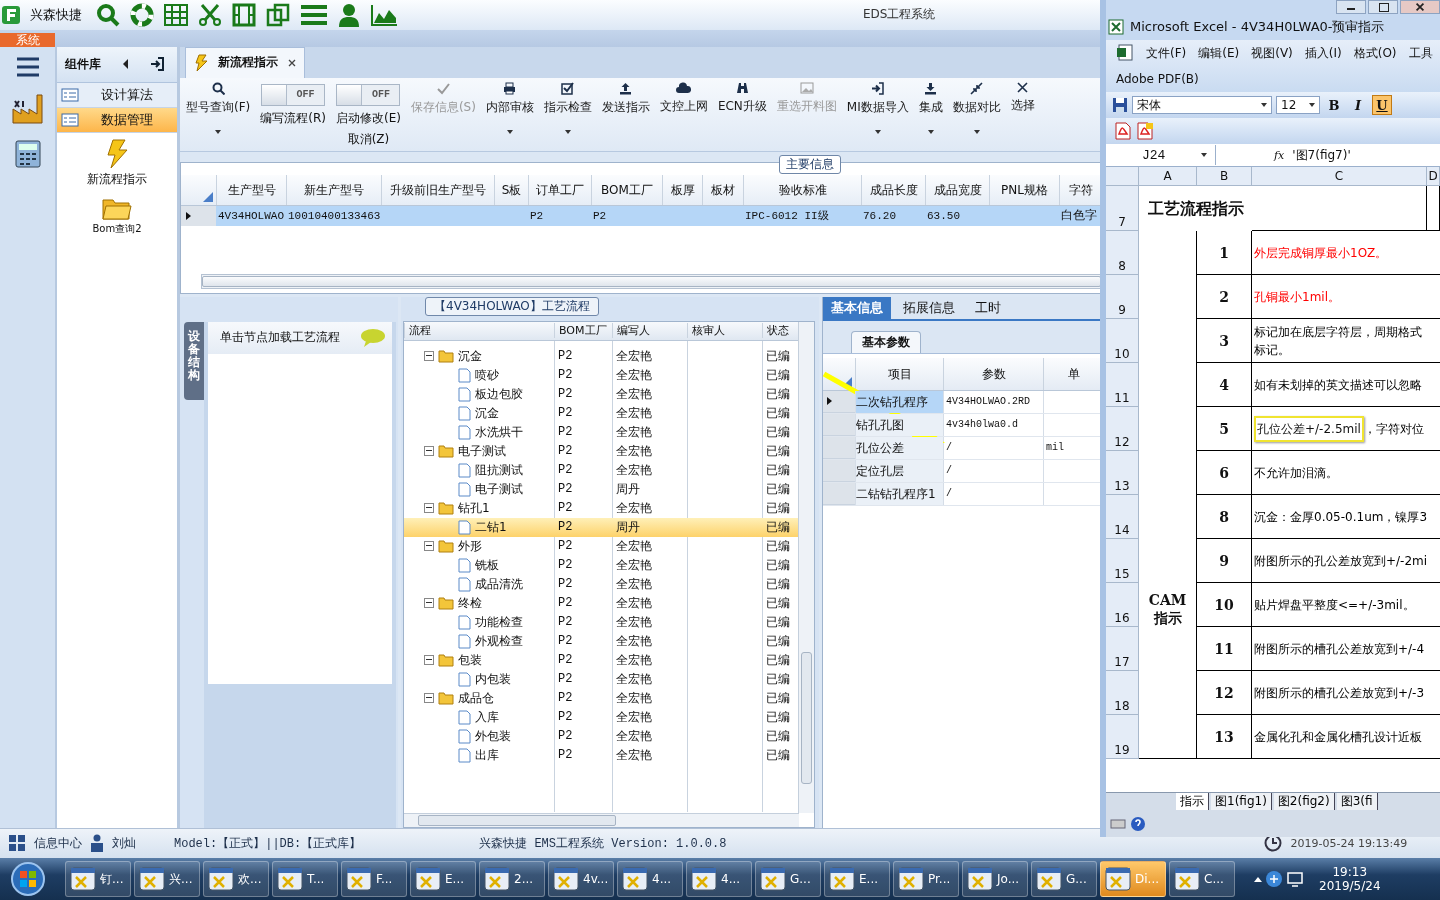 Image resolution: width=1440 pixels, height=900 pixels. What do you see at coordinates (293, 94) in the screenshot?
I see `toggle-switch: OFF` at bounding box center [293, 94].